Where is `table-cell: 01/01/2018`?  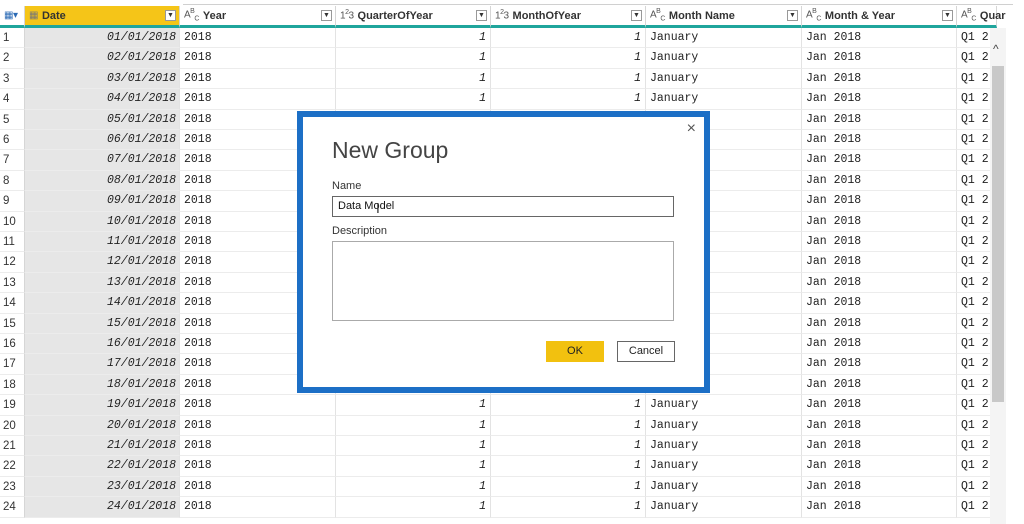
table-cell: 01/01/2018 is located at coordinates (102, 38).